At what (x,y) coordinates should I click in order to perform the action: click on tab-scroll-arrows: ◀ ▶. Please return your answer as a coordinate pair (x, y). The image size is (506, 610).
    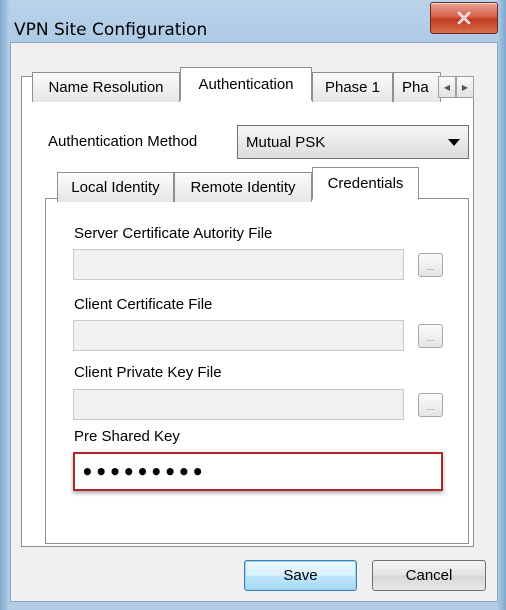
    Looking at the image, I should click on (456, 88).